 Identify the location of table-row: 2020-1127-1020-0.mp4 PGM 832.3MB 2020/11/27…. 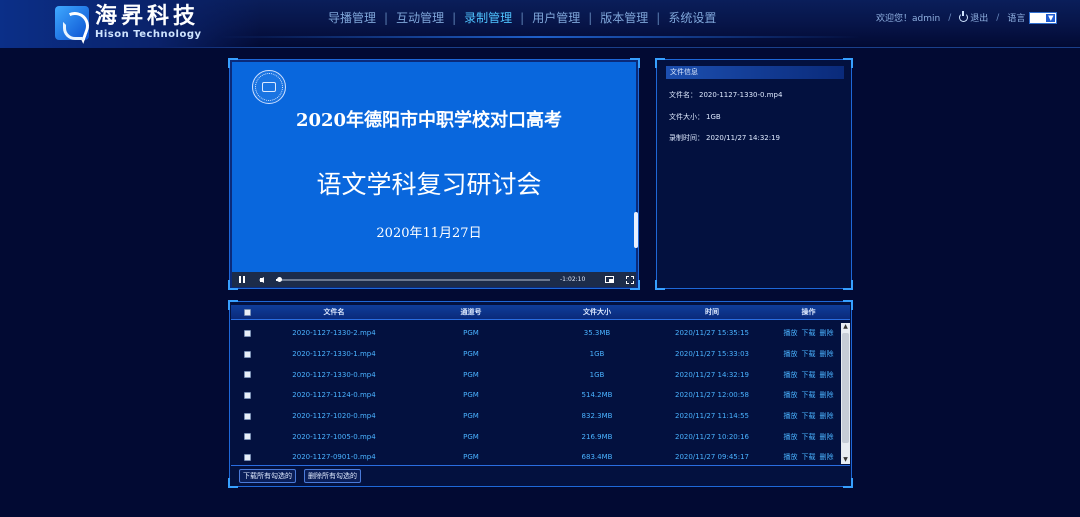
(540, 416).